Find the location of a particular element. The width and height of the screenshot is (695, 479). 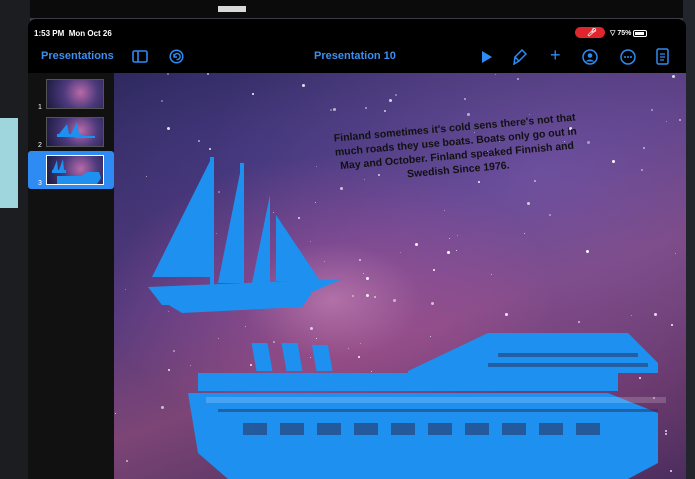

collaborate-icon is located at coordinates (590, 58).